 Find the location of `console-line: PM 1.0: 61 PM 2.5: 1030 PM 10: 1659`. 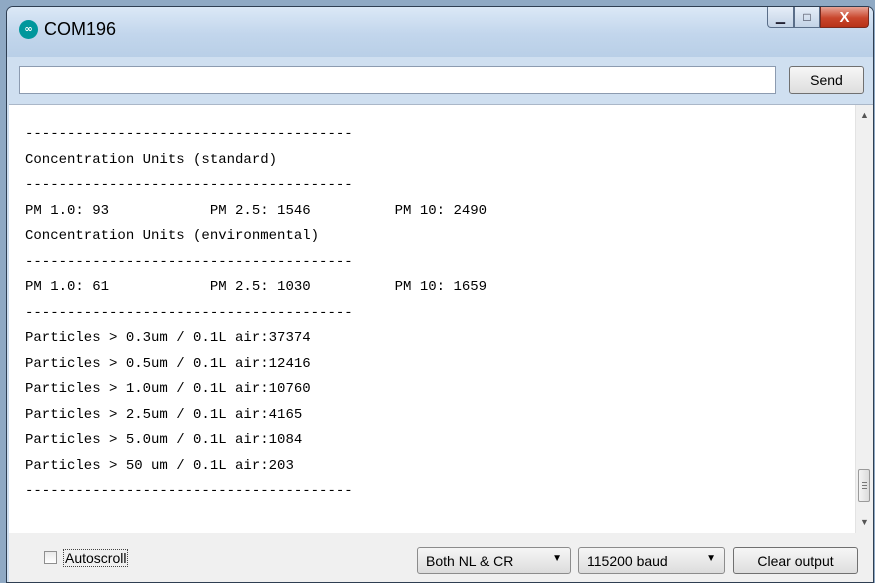

console-line: PM 1.0: 61 PM 2.5: 1030 PM 10: 1659 is located at coordinates (256, 287).